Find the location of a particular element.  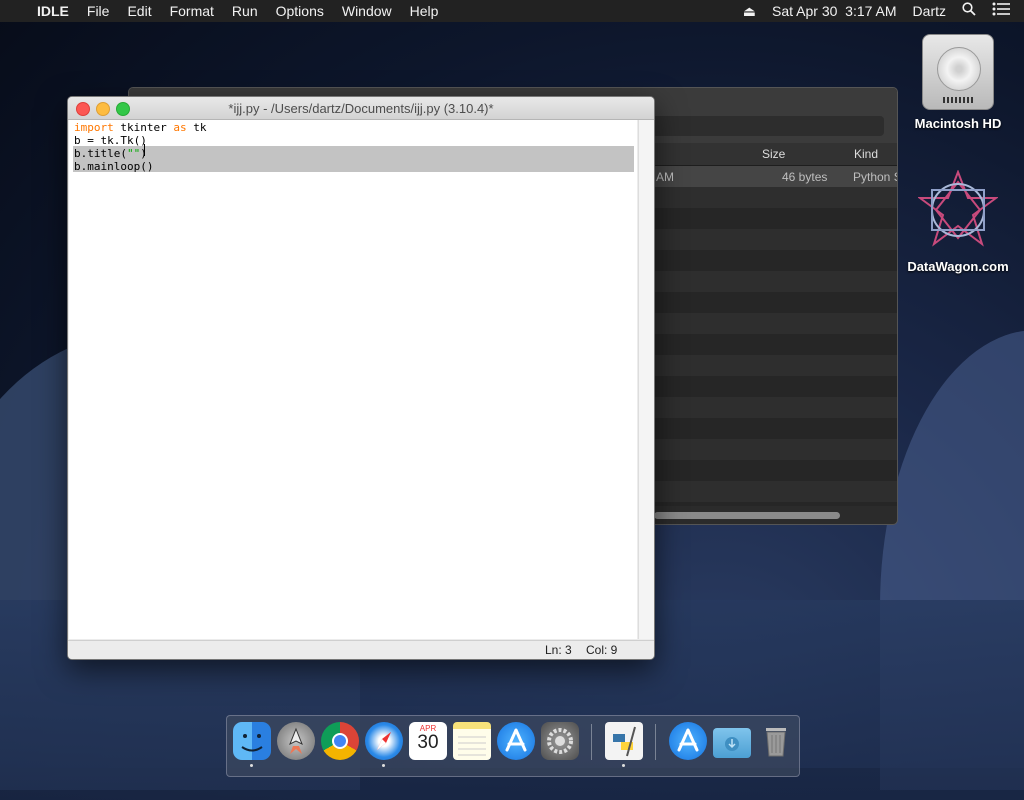

column-kind: Kind is located at coordinates (866, 154).